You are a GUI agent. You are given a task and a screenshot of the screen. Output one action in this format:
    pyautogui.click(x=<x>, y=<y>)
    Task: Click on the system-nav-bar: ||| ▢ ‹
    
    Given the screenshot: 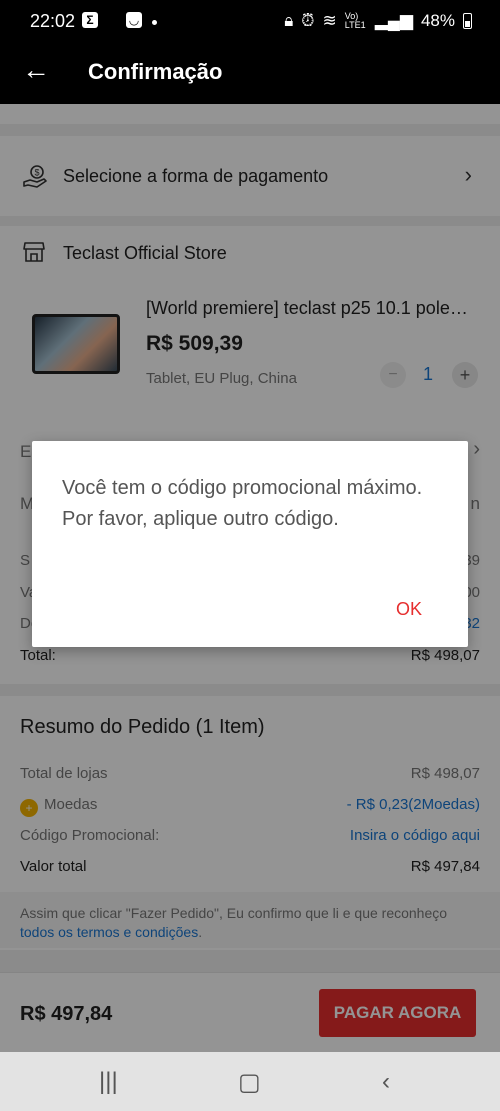 What is the action you would take?
    pyautogui.click(x=250, y=1081)
    